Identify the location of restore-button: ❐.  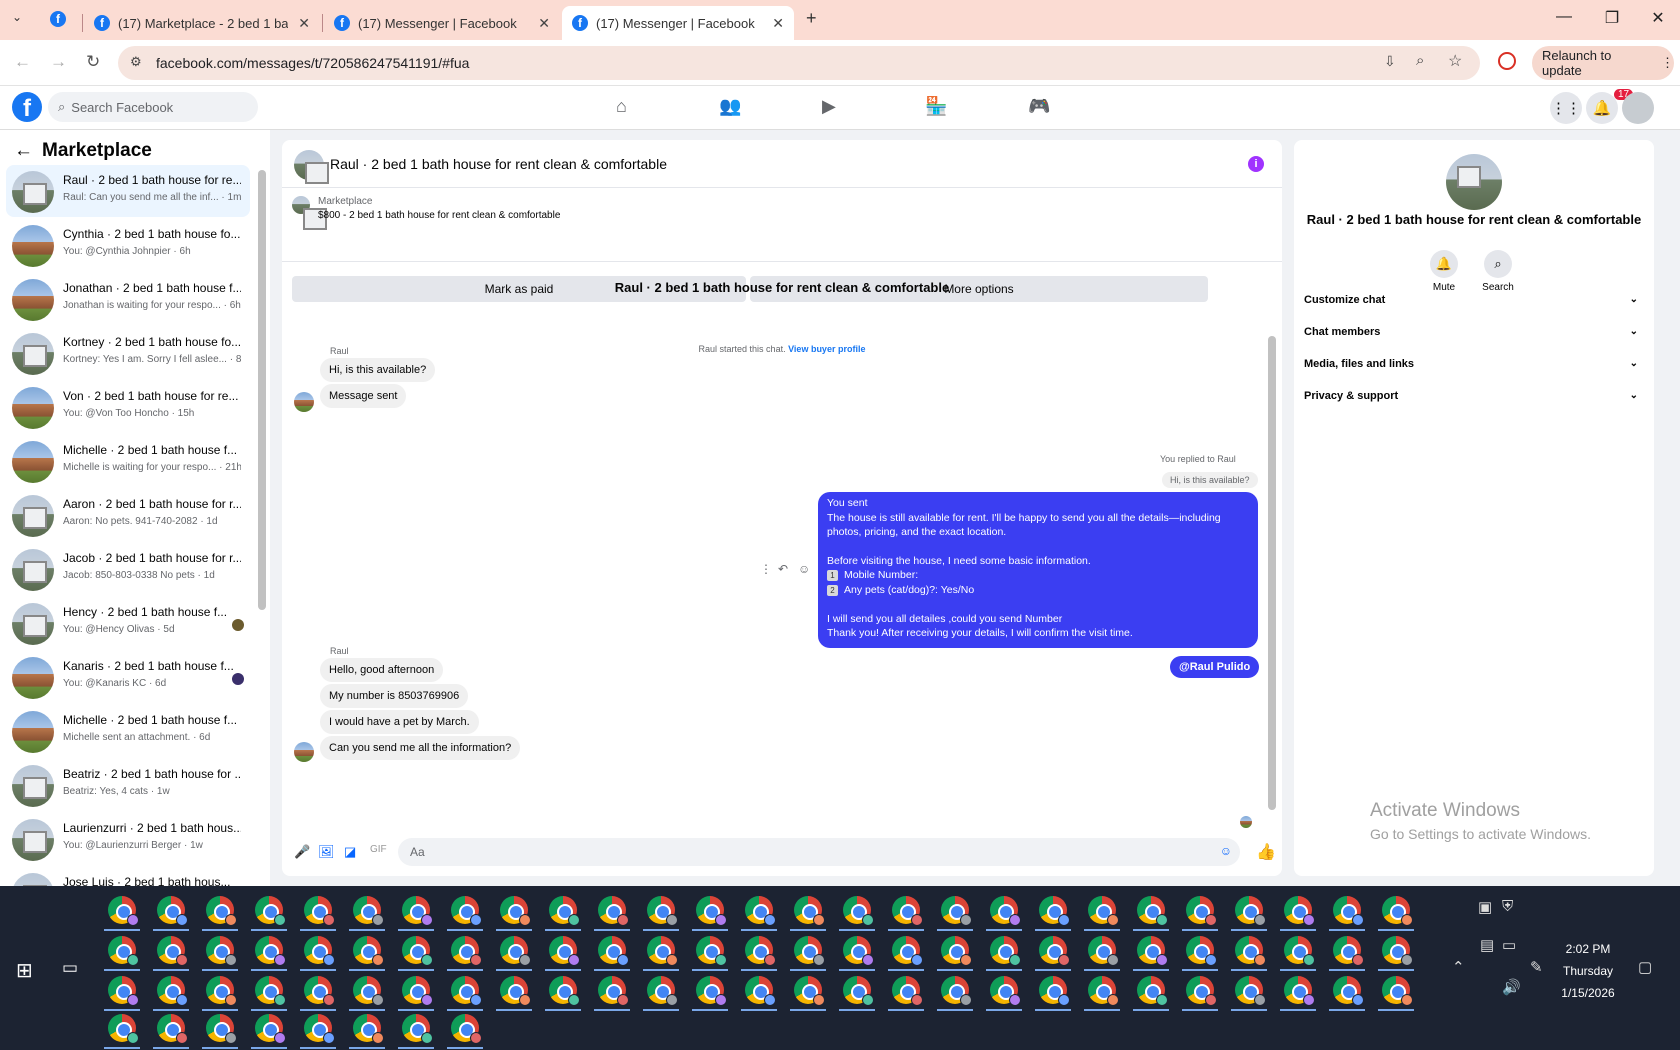
(1612, 18).